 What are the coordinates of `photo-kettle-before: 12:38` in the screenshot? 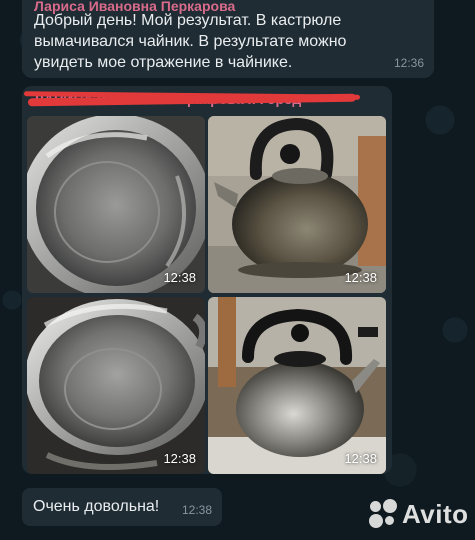 It's located at (297, 204).